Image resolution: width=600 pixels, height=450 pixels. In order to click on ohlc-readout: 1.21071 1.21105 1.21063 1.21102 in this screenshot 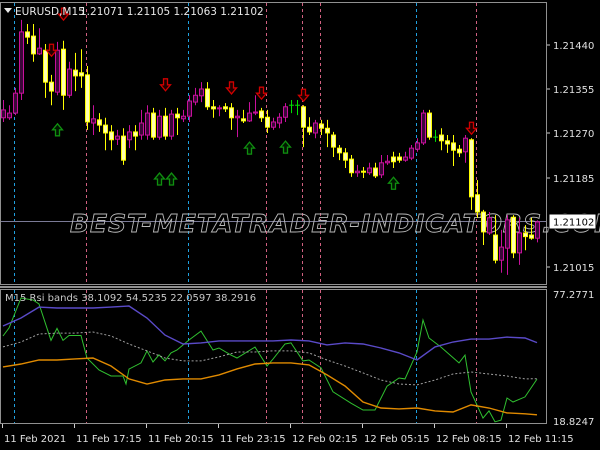, I will do `click(172, 12)`.